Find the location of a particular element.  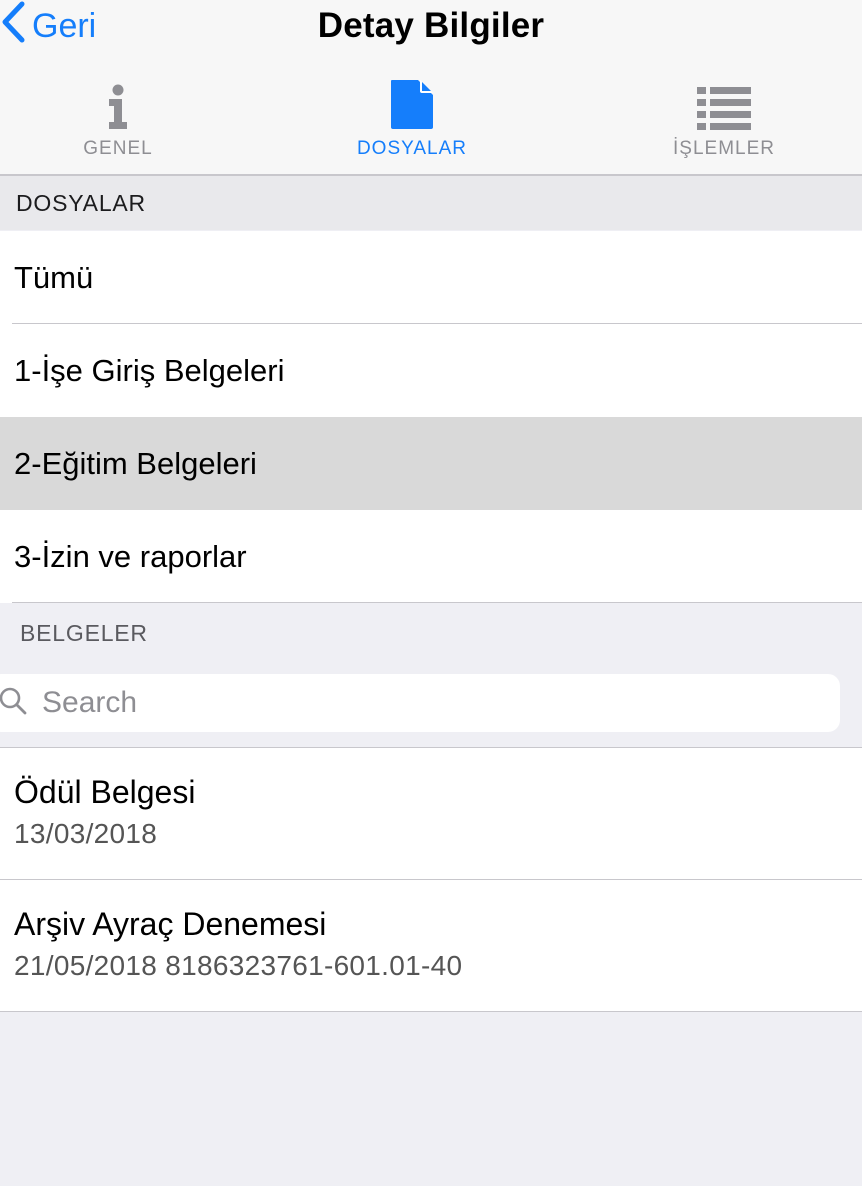

document-title: Ödül Belgesi is located at coordinates (105, 792).